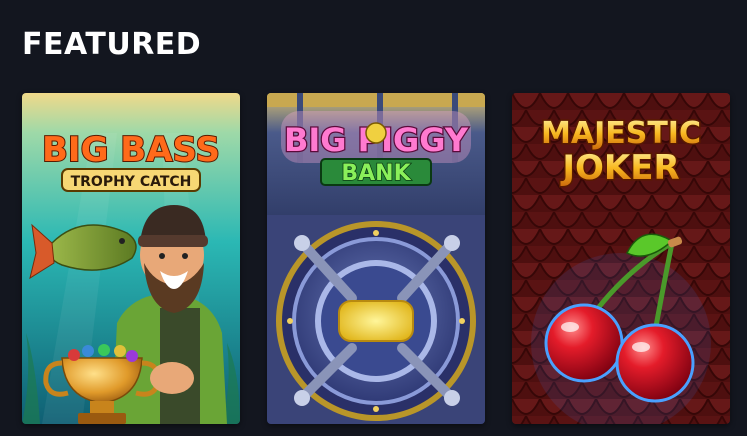  I want to click on game-logo-line2: TROPHY CATCH, so click(131, 182).